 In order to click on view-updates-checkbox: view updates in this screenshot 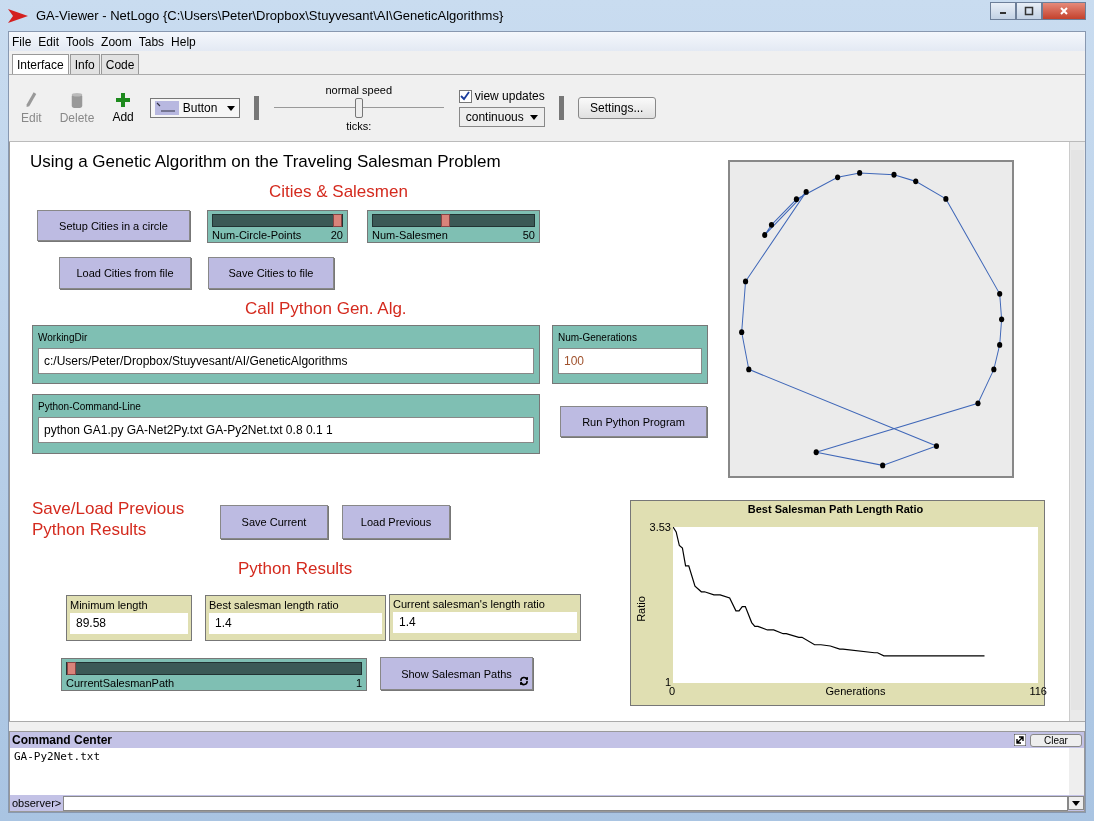, I will do `click(501, 96)`.